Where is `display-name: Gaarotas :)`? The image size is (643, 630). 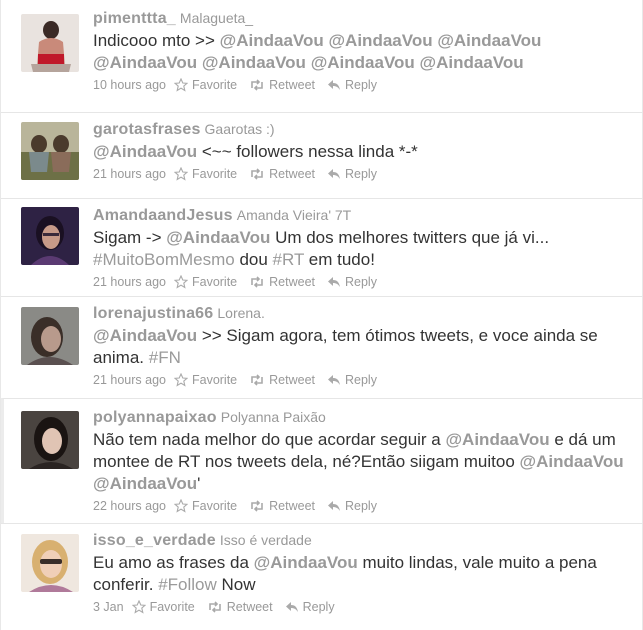
display-name: Gaarotas :) is located at coordinates (239, 129).